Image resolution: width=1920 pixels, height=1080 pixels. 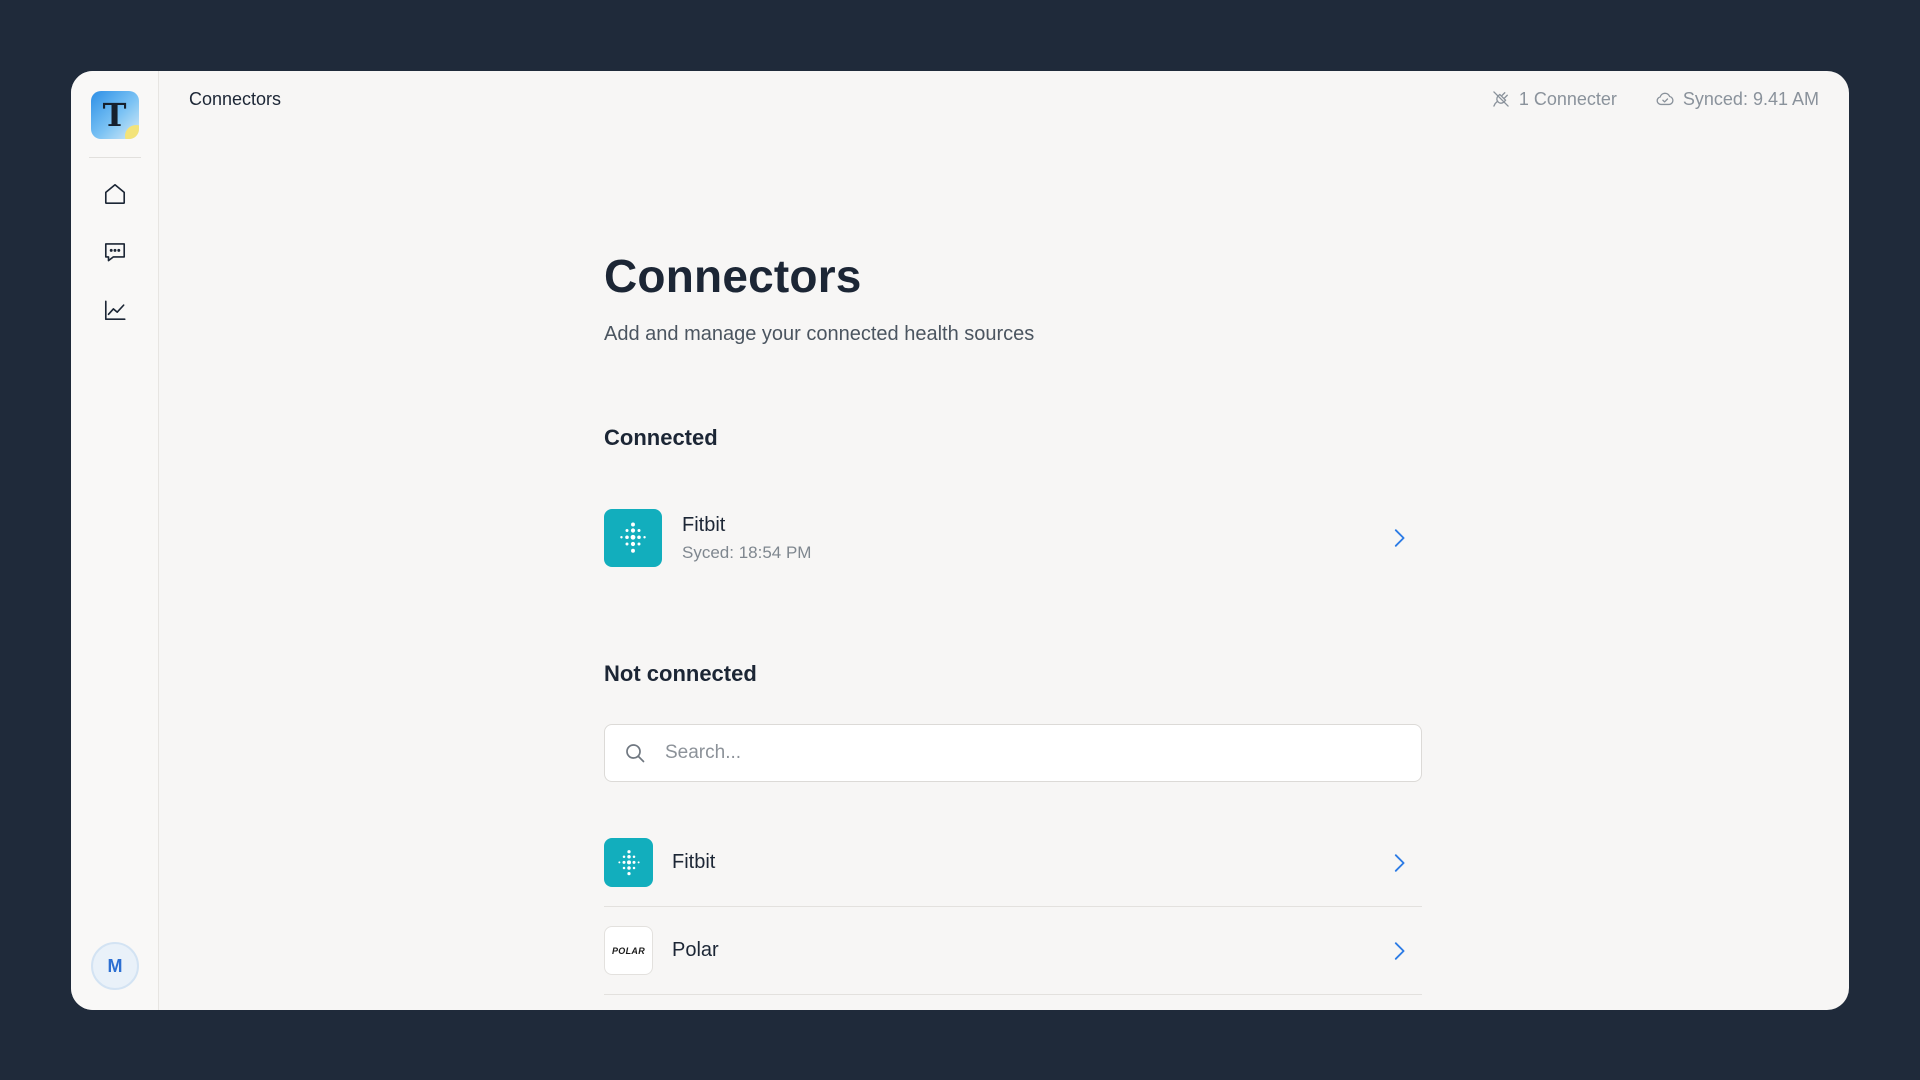 I want to click on sidebar: T M, so click(x=115, y=540).